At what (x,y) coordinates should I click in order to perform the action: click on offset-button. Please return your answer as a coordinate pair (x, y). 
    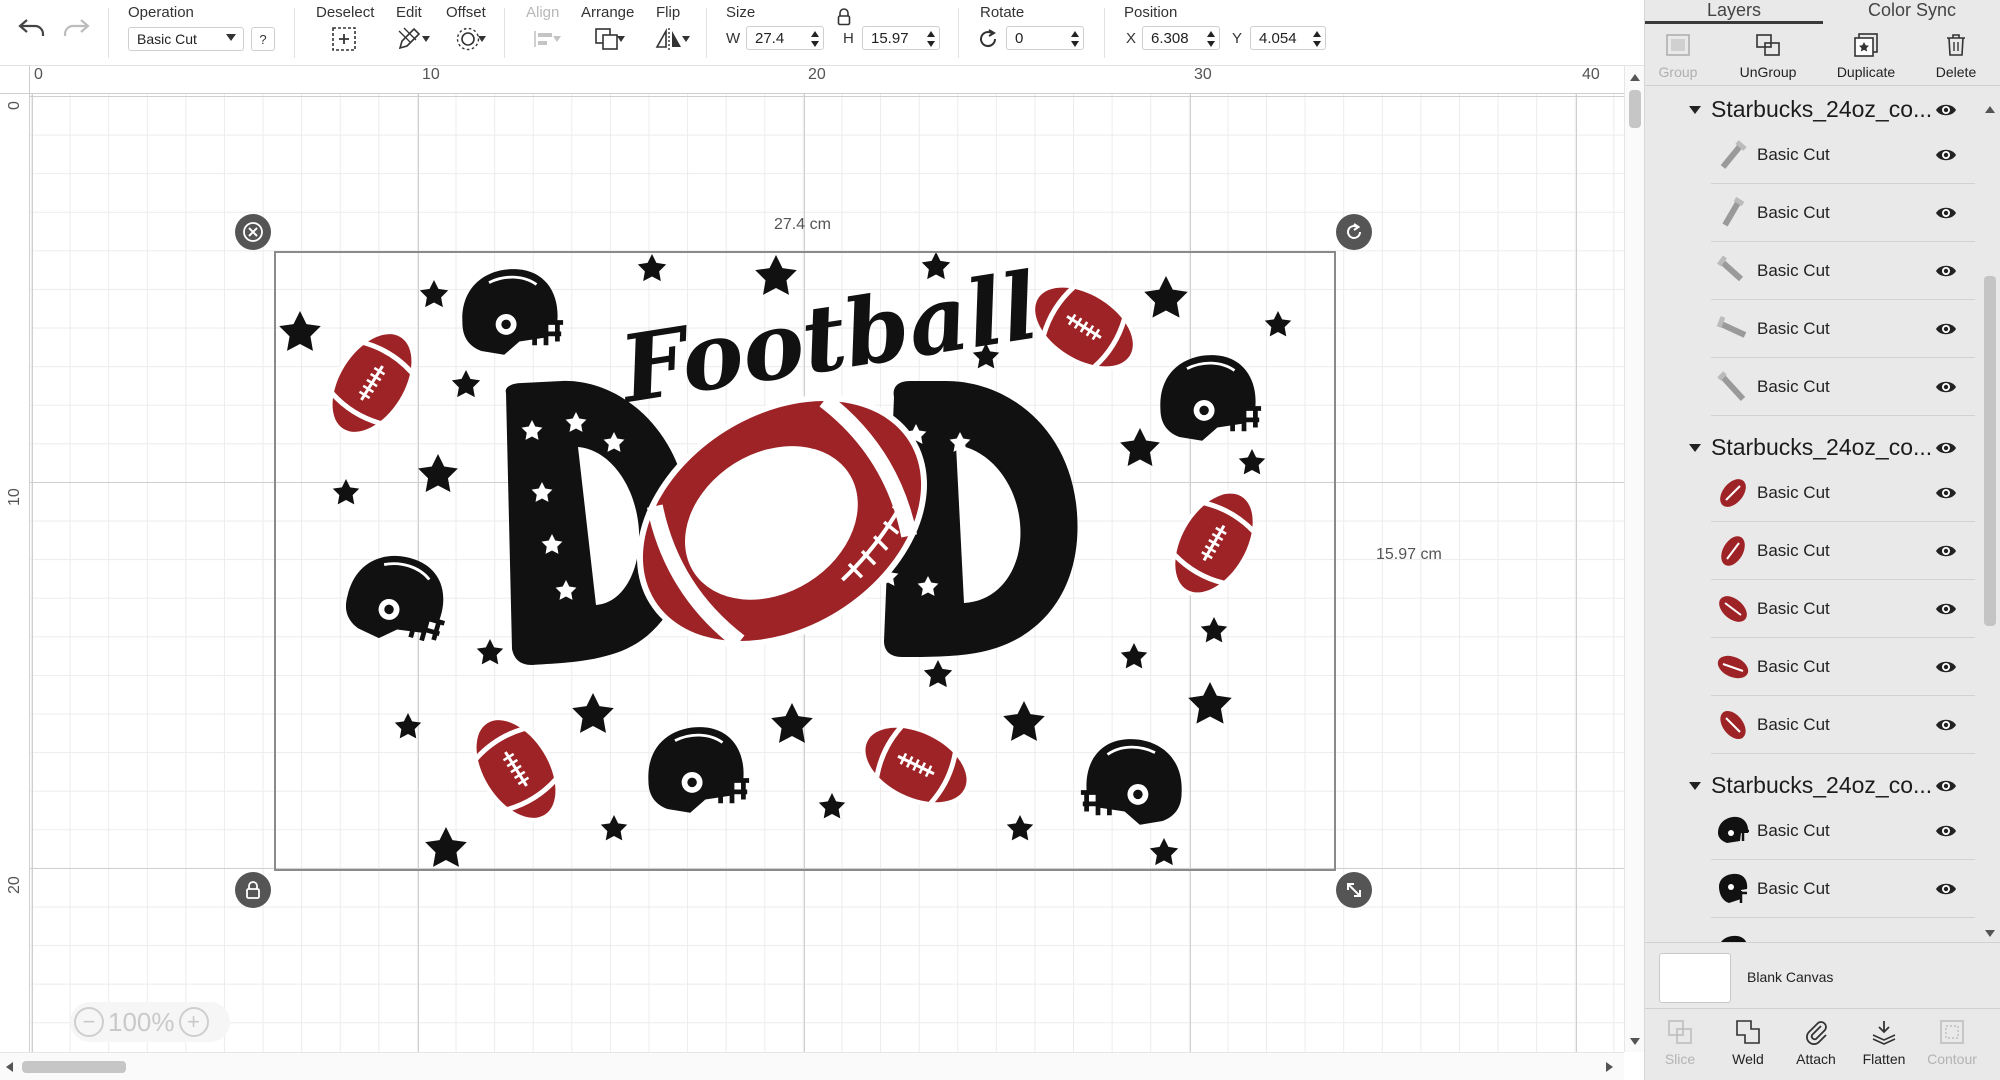
    Looking at the image, I should click on (468, 39).